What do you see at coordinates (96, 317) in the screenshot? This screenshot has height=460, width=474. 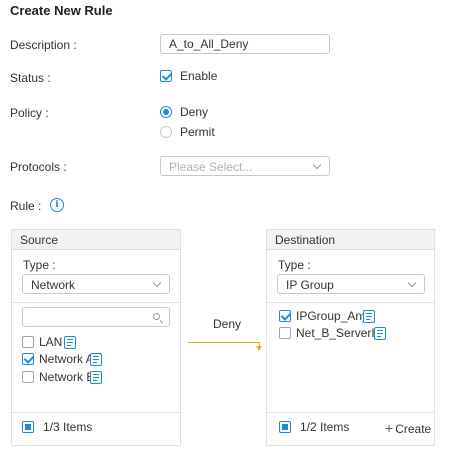 I see `source-search-input` at bounding box center [96, 317].